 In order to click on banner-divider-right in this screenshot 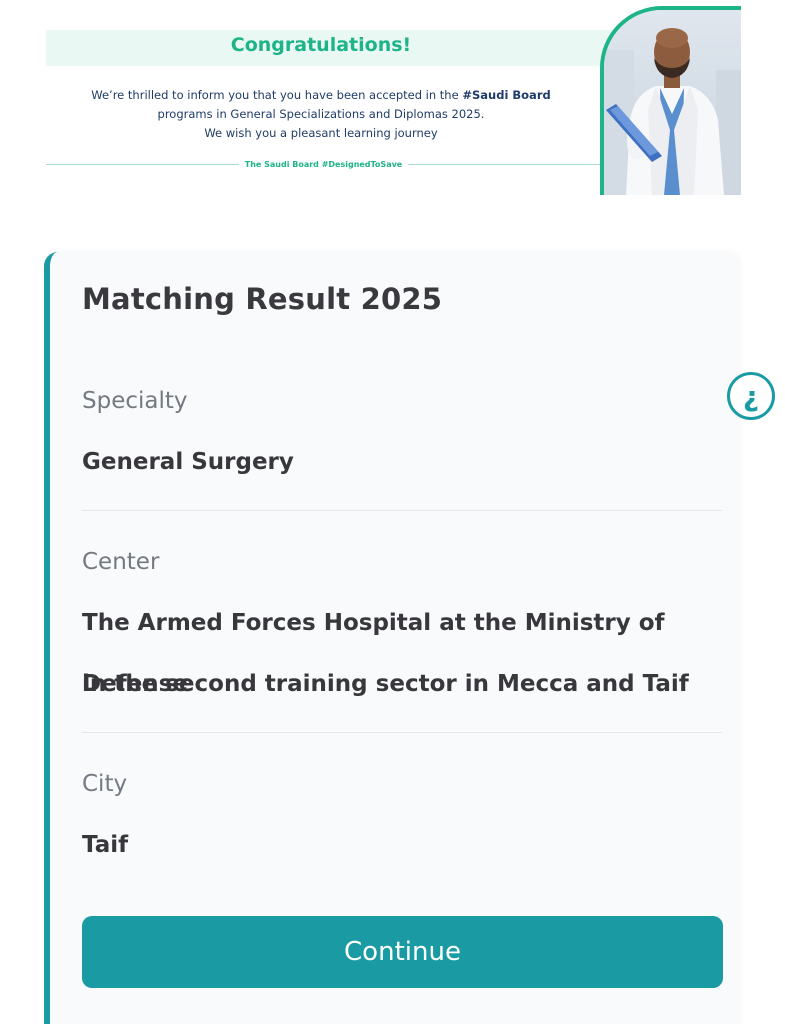, I will do `click(504, 164)`.